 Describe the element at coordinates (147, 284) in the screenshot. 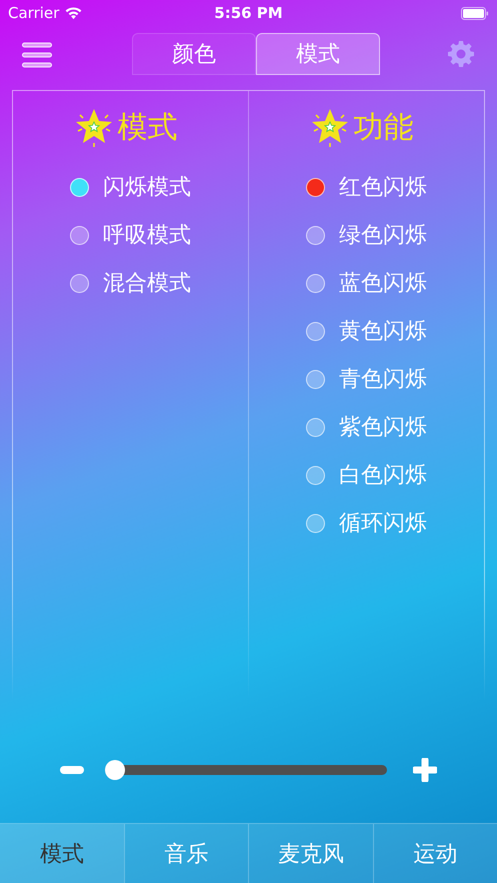

I see `option-label: 混合模式` at that location.